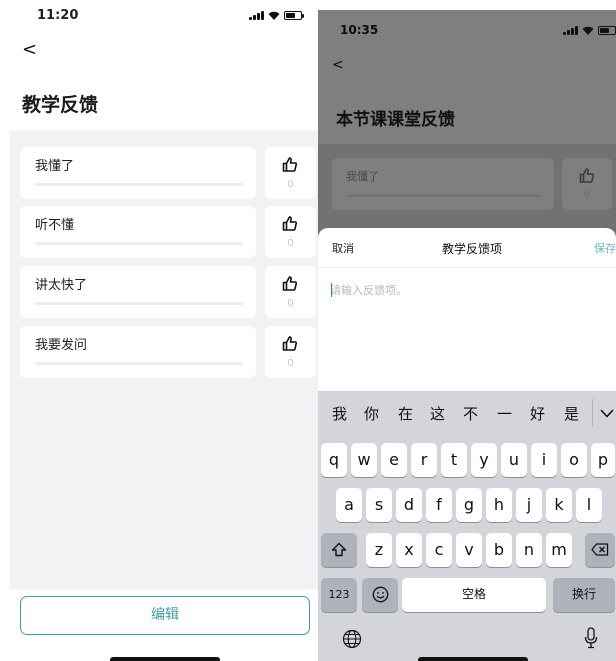 The height and width of the screenshot is (661, 616). What do you see at coordinates (409, 505) in the screenshot?
I see `key-d: d` at bounding box center [409, 505].